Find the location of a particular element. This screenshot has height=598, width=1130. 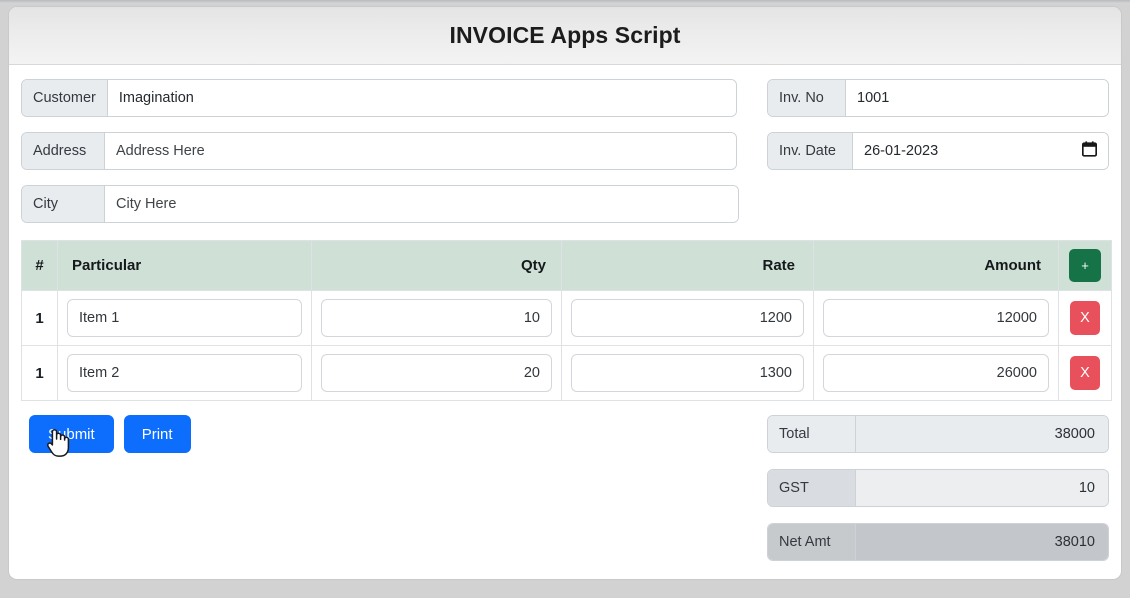

city-label: City is located at coordinates (63, 204).